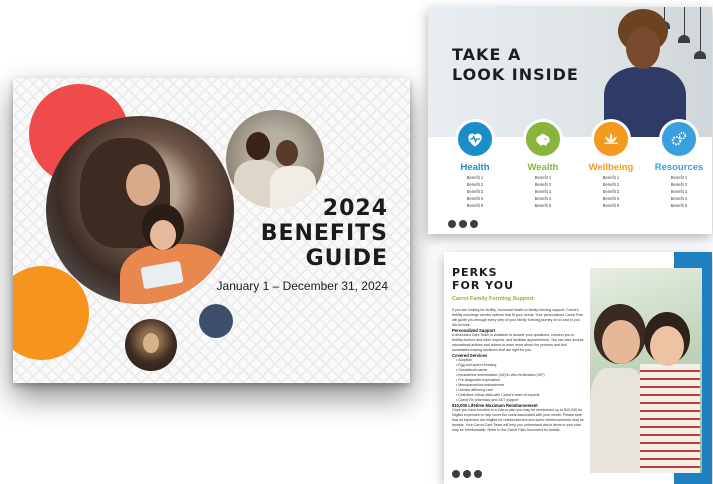 Image resolution: width=713 pixels, height=484 pixels. Describe the element at coordinates (140, 210) in the screenshot. I see `mother-child-photo` at that location.